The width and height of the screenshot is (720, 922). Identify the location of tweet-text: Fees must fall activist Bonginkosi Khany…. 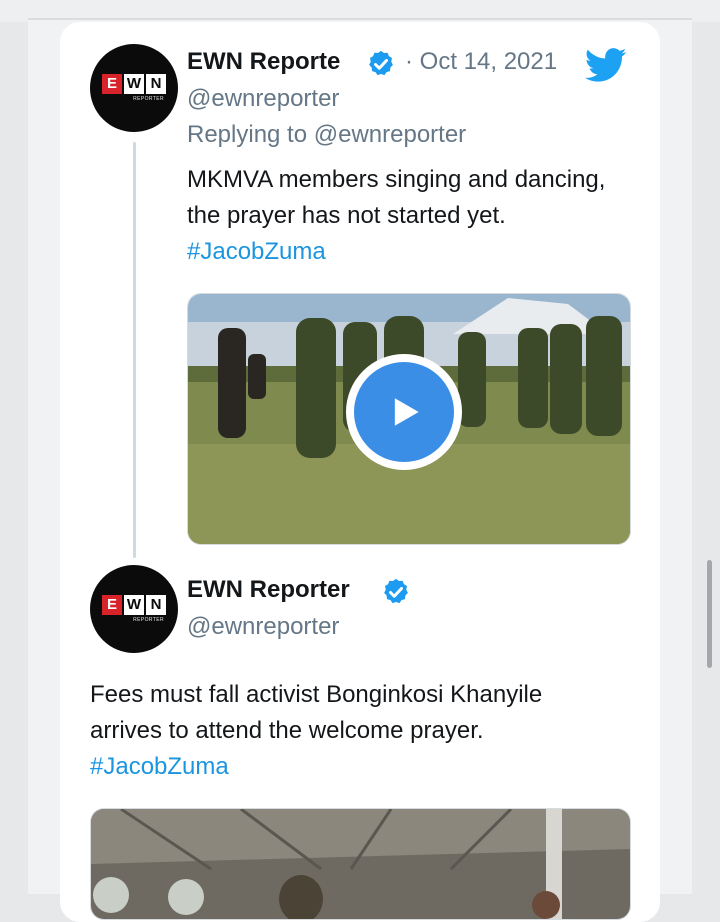
(370, 731).